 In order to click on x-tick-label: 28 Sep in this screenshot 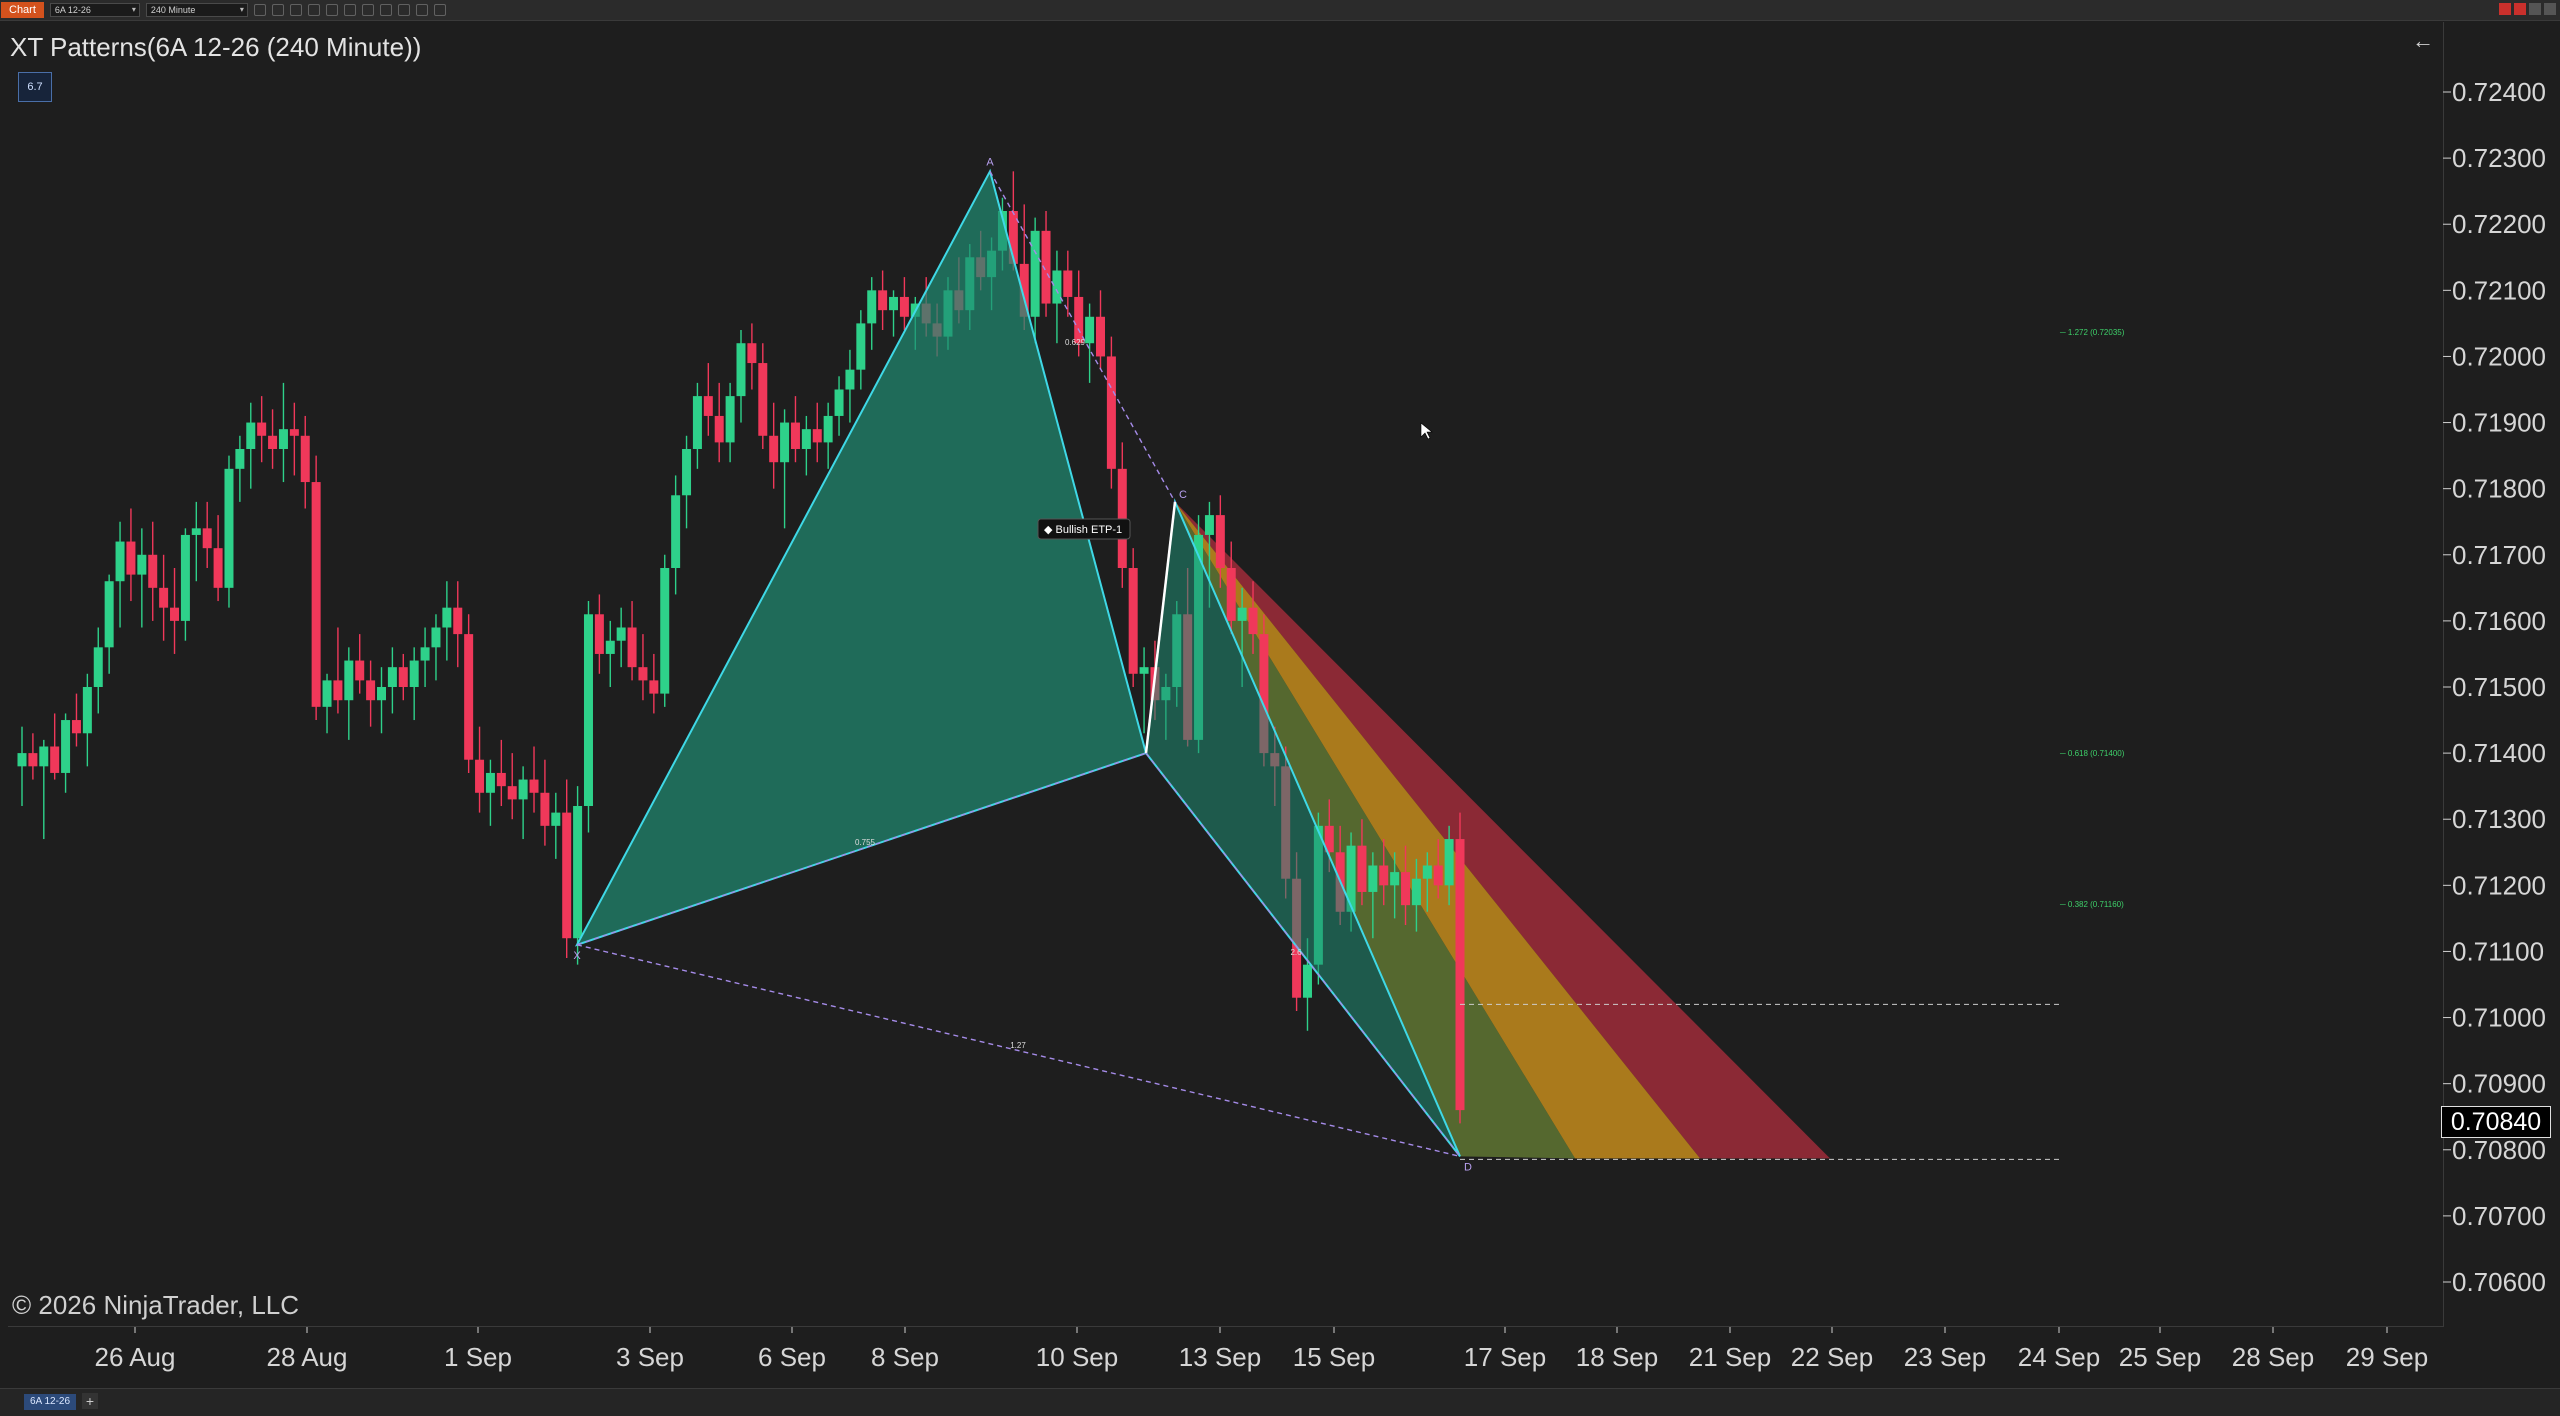, I will do `click(2273, 1357)`.